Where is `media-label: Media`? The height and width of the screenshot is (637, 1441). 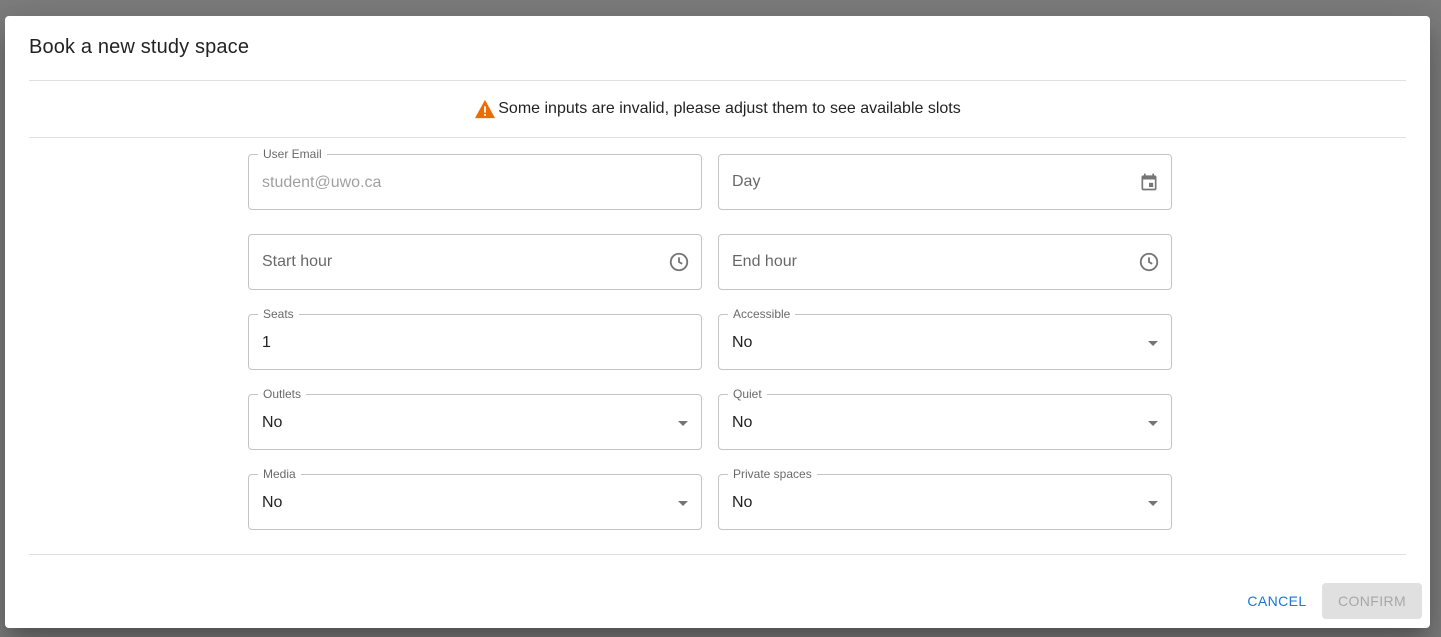
media-label: Media is located at coordinates (279, 474).